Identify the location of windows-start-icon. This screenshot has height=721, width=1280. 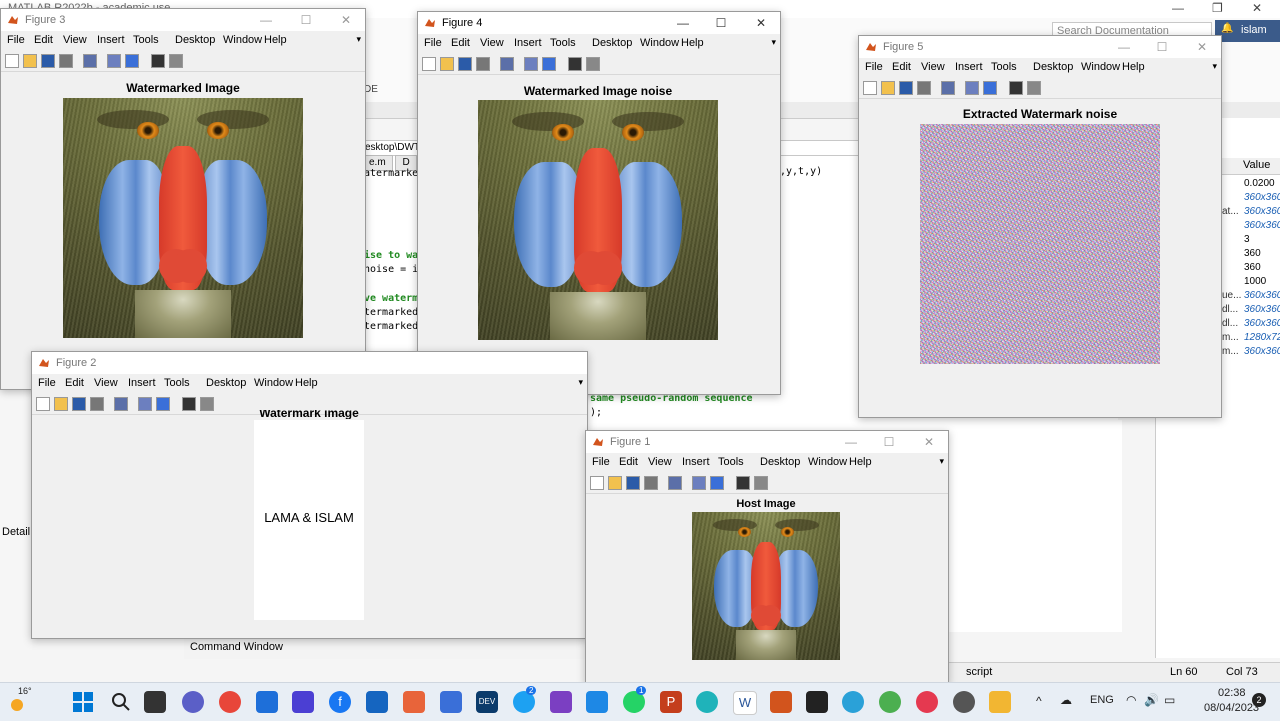
(83, 702).